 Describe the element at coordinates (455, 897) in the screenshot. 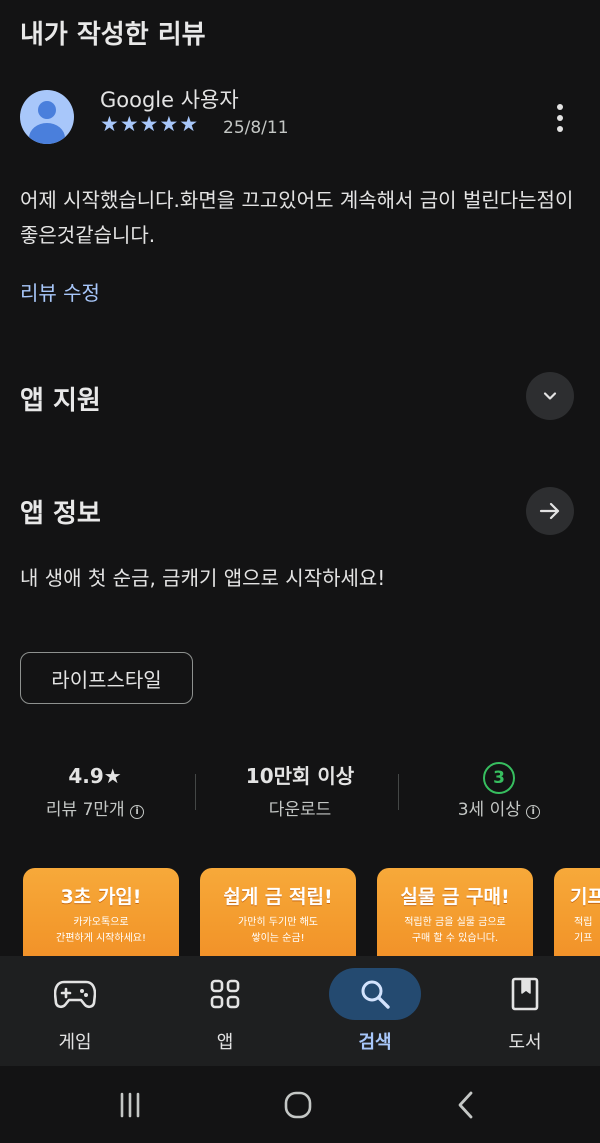

I see `screenshot-title: 실물 금 구매!` at that location.